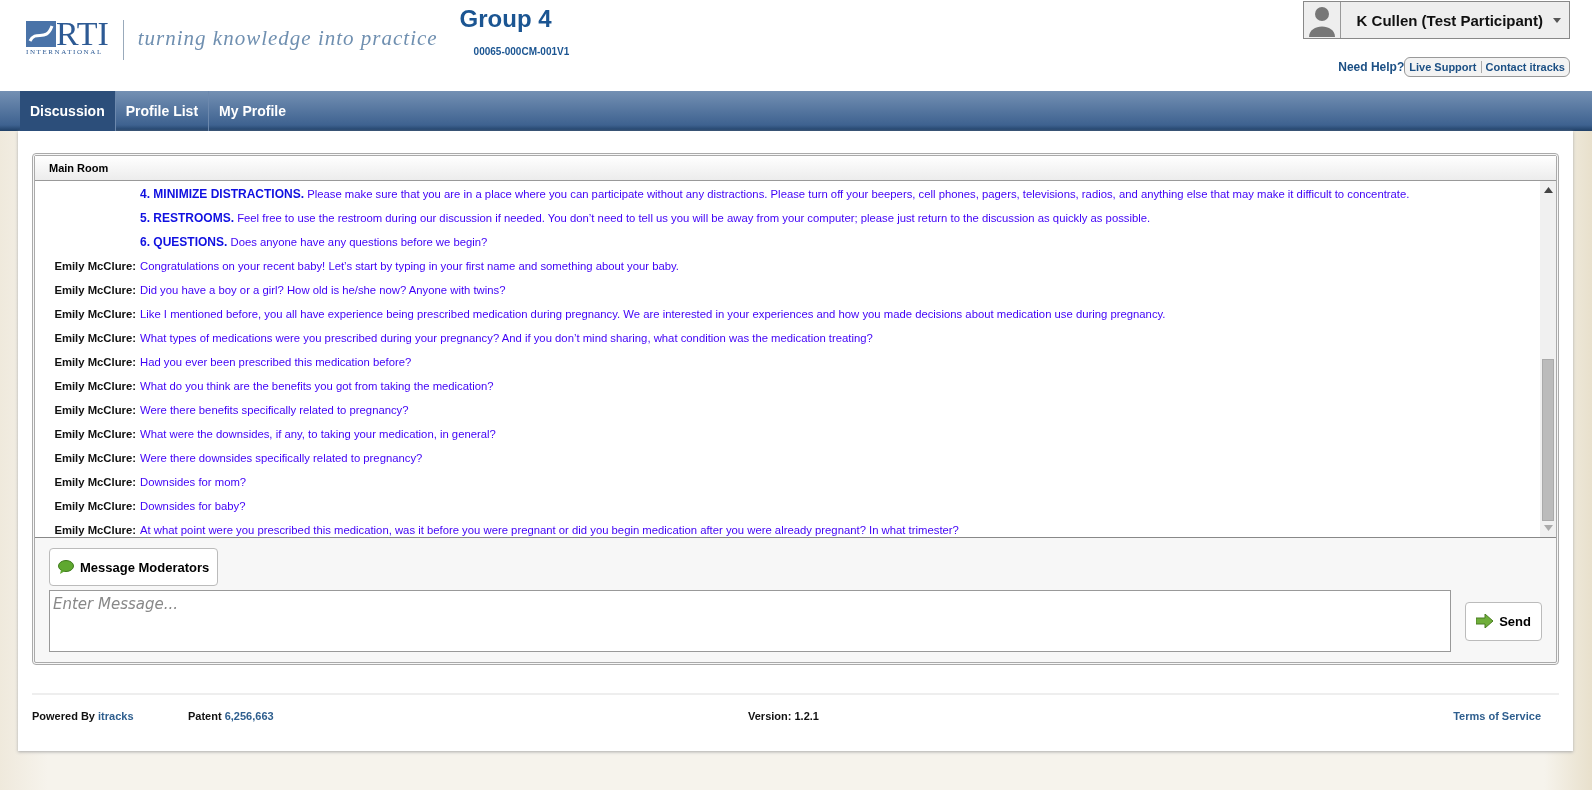 Image resolution: width=1592 pixels, height=790 pixels. I want to click on powered-by-label: Powered By, so click(63, 716).